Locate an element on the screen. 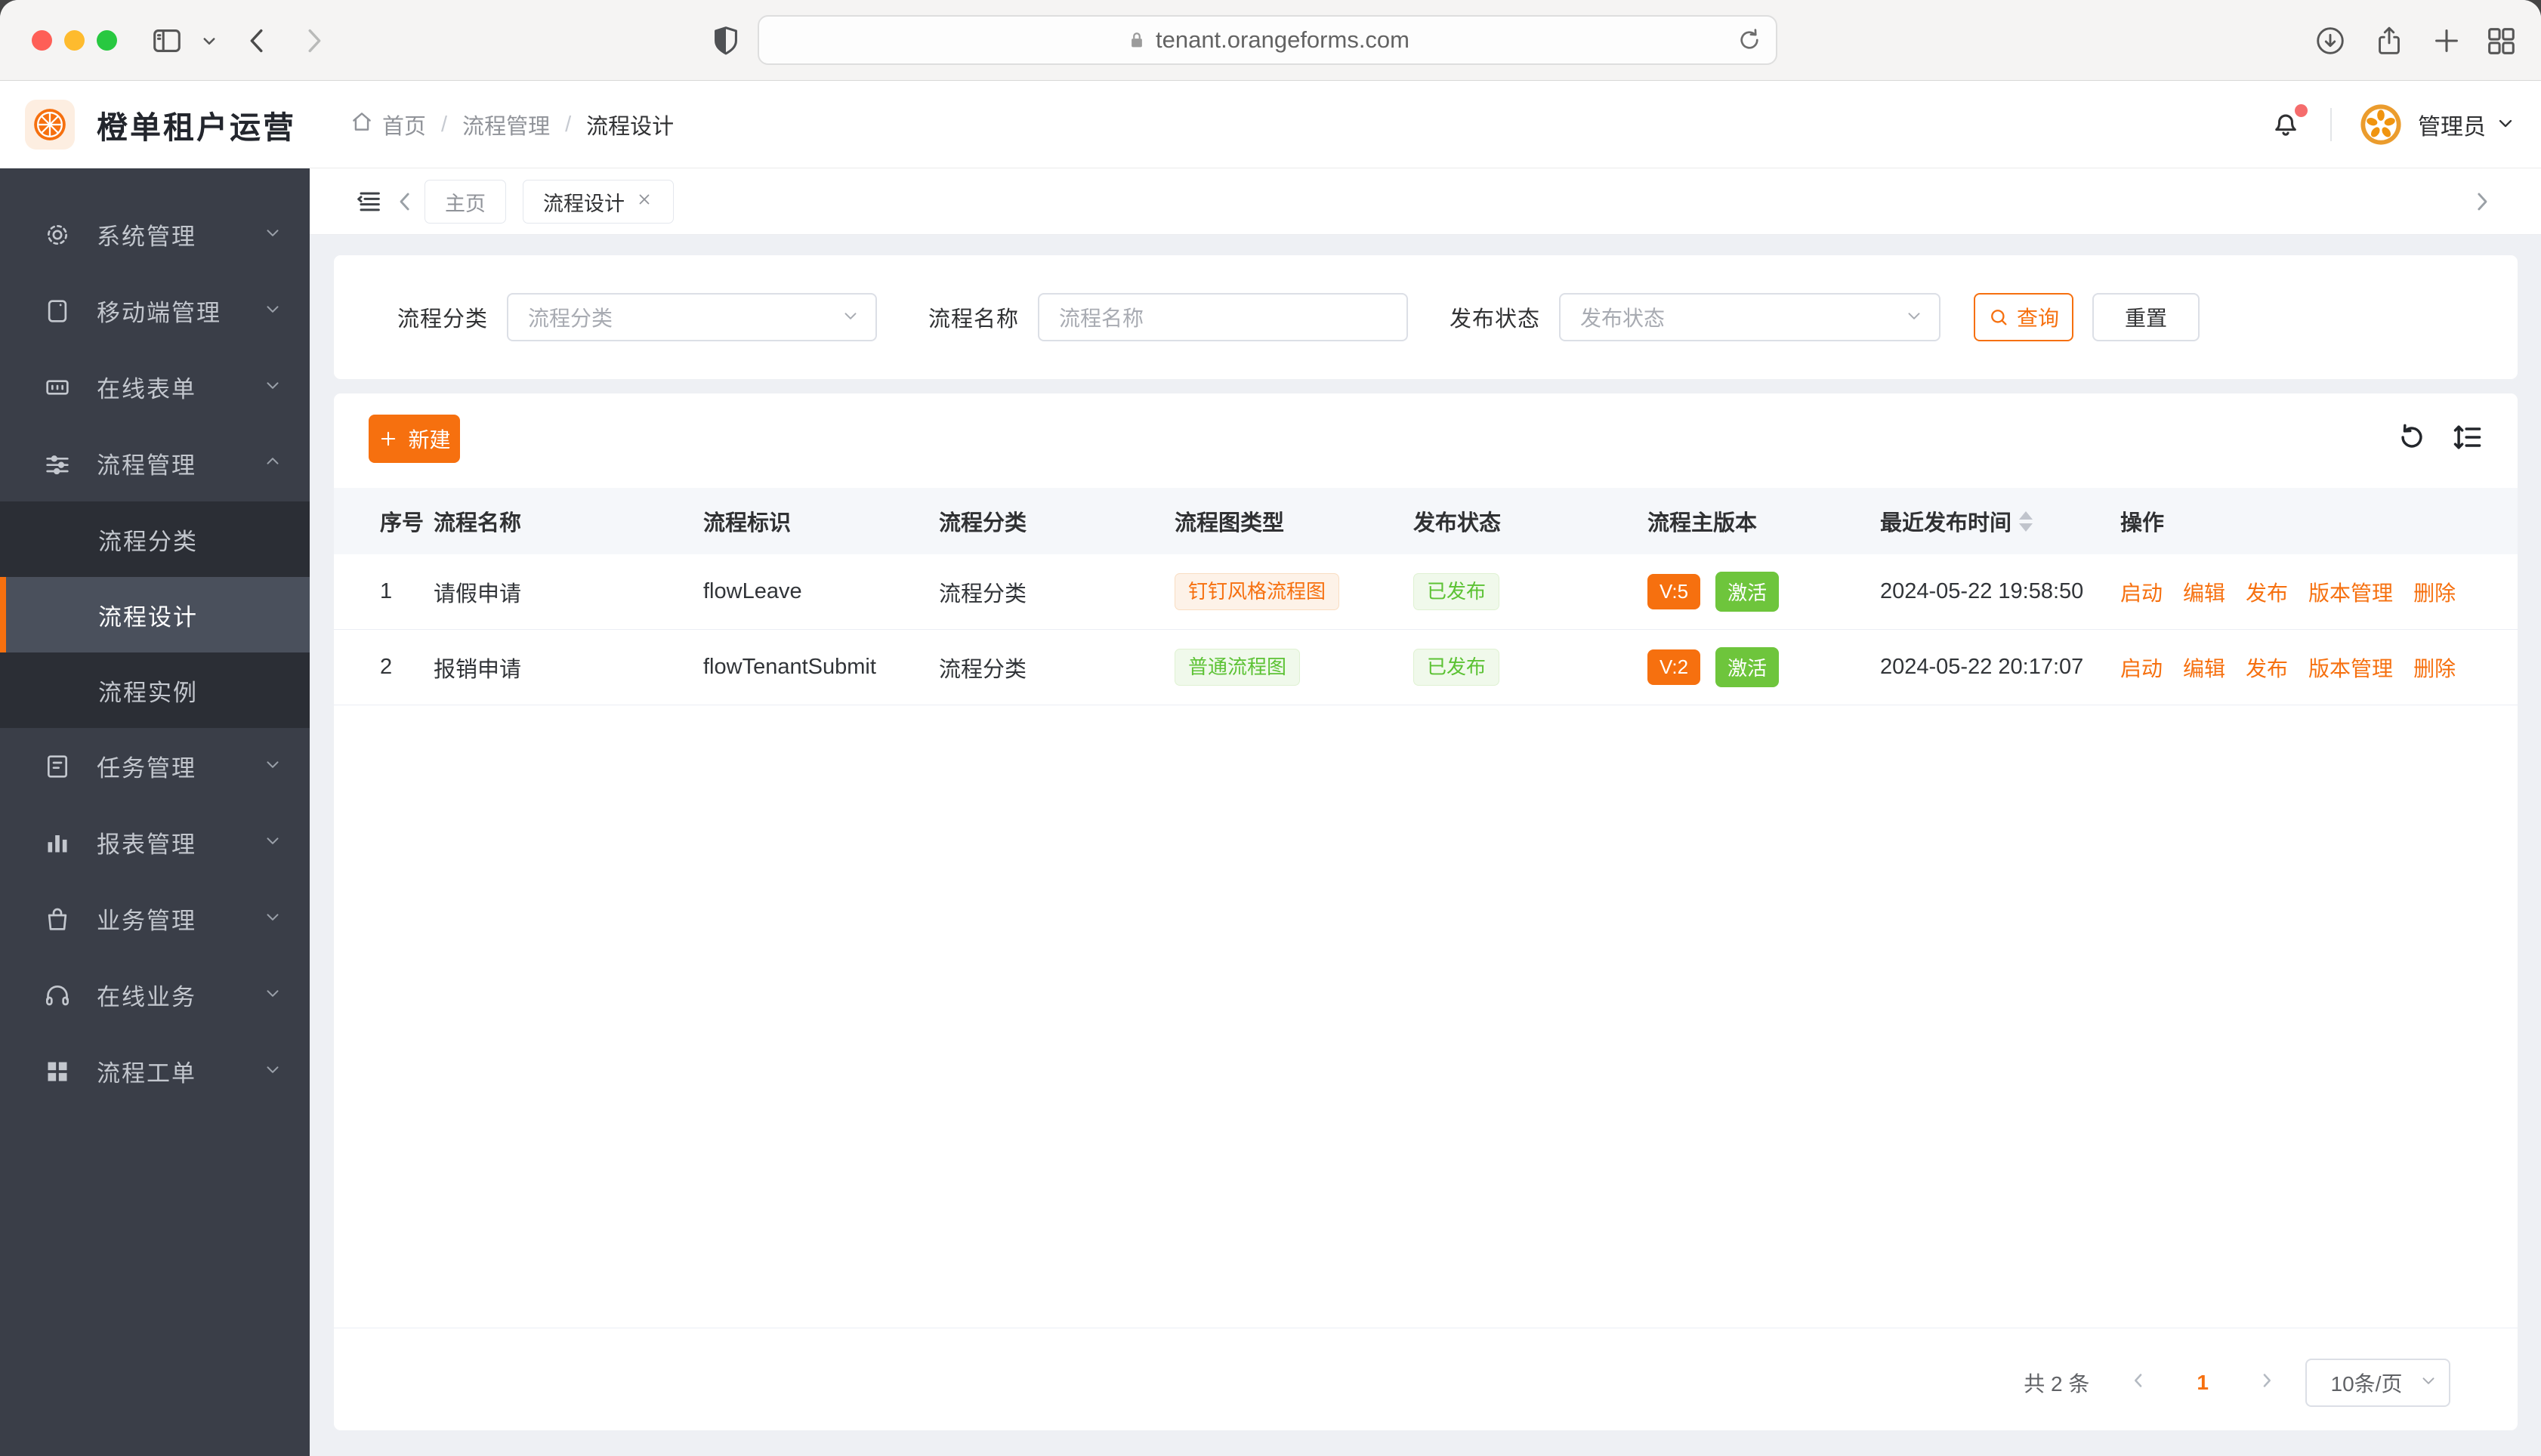 The width and height of the screenshot is (2541, 1456). unread-dot is located at coordinates (2301, 110).